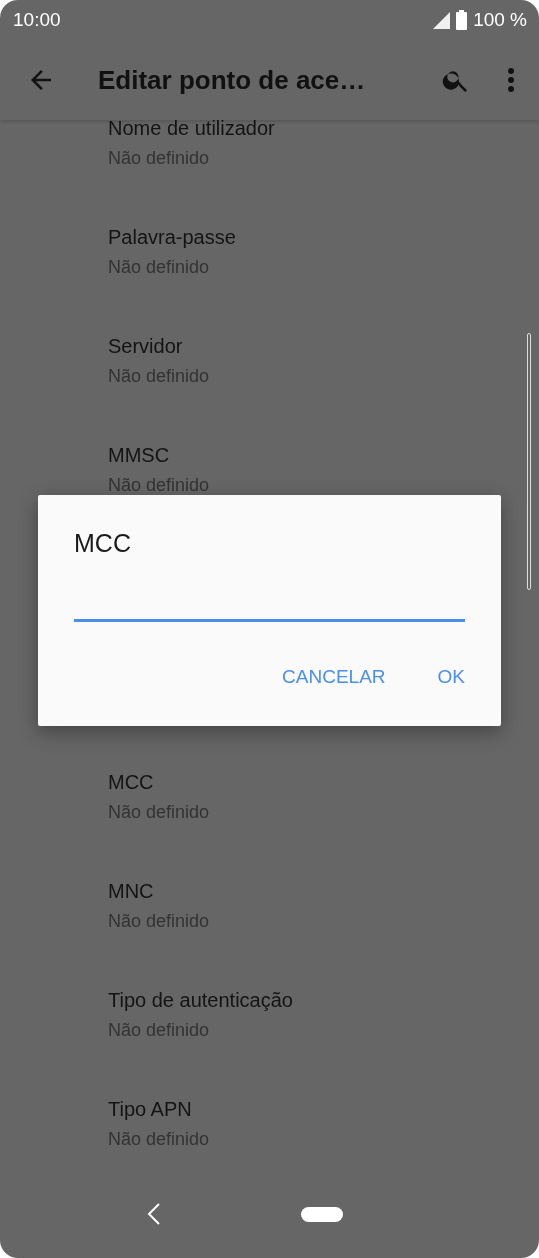 The image size is (539, 1258). I want to click on setting-title: MNC, so click(131, 891).